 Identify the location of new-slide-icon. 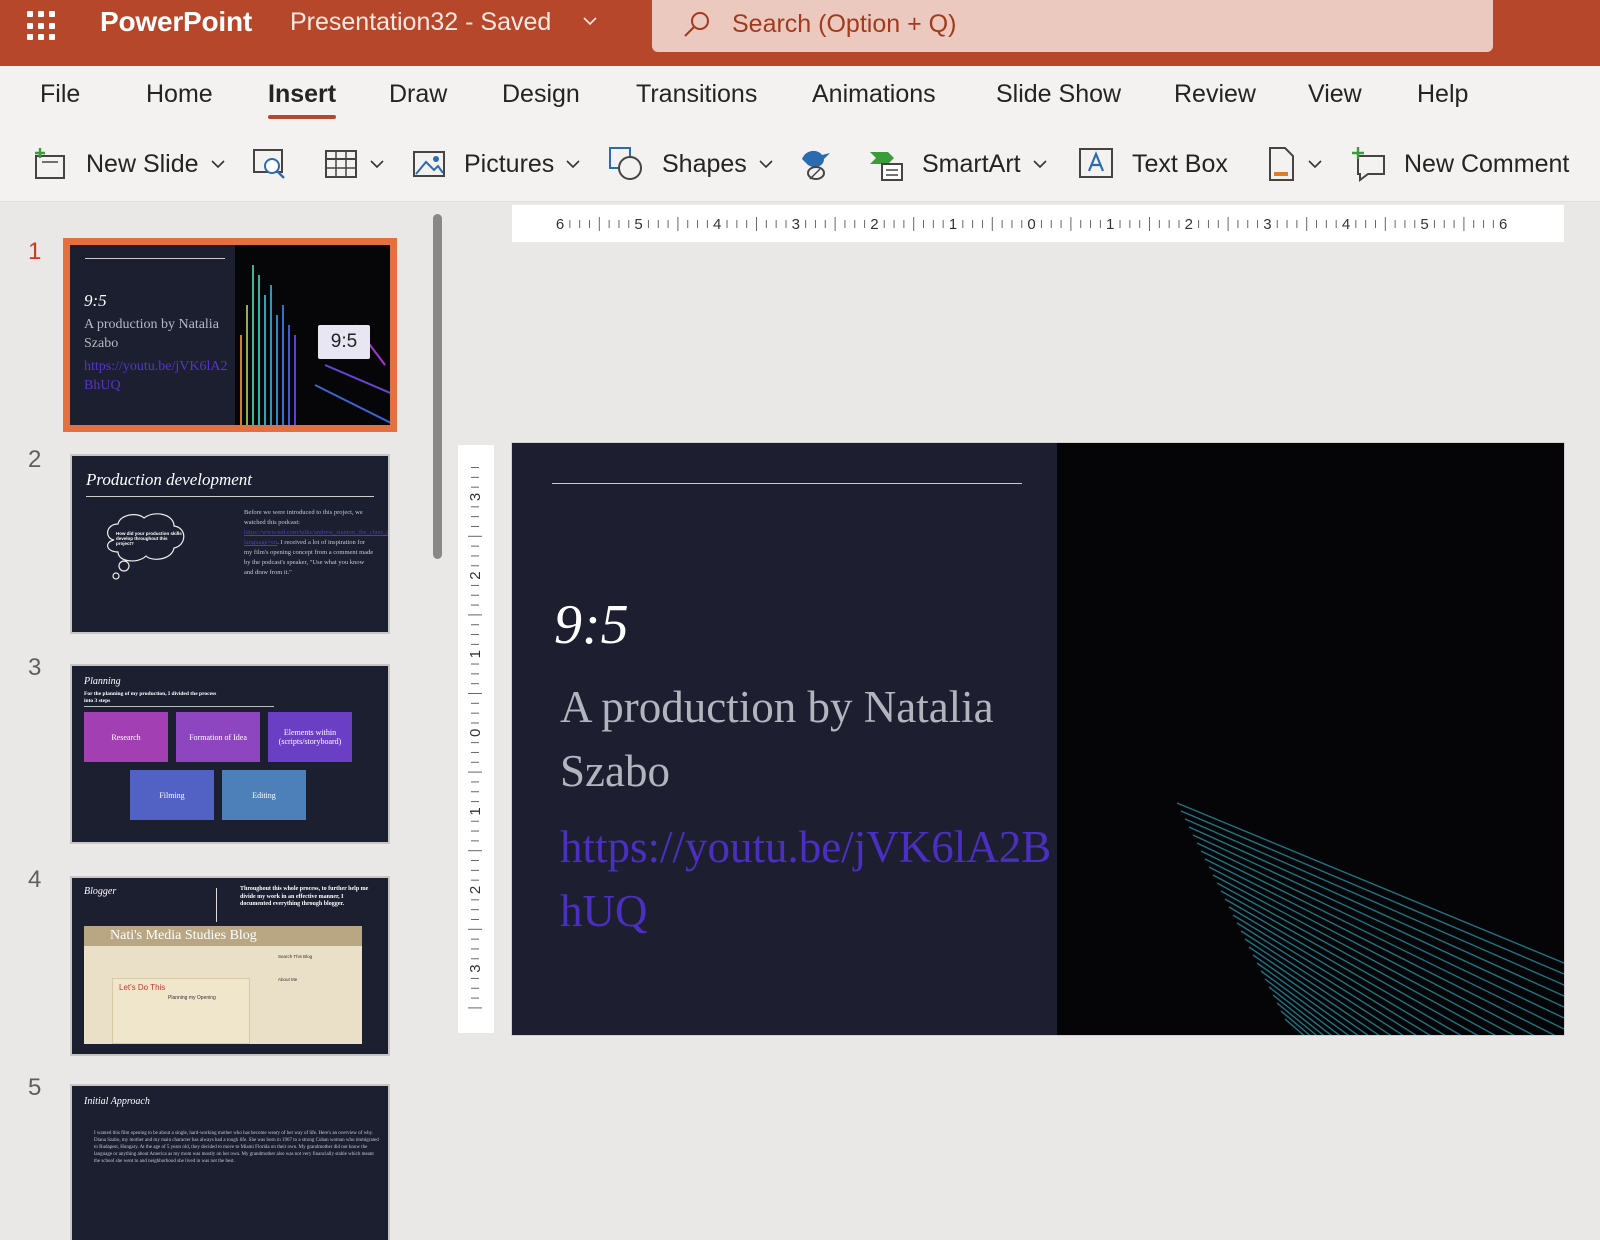
(50, 163).